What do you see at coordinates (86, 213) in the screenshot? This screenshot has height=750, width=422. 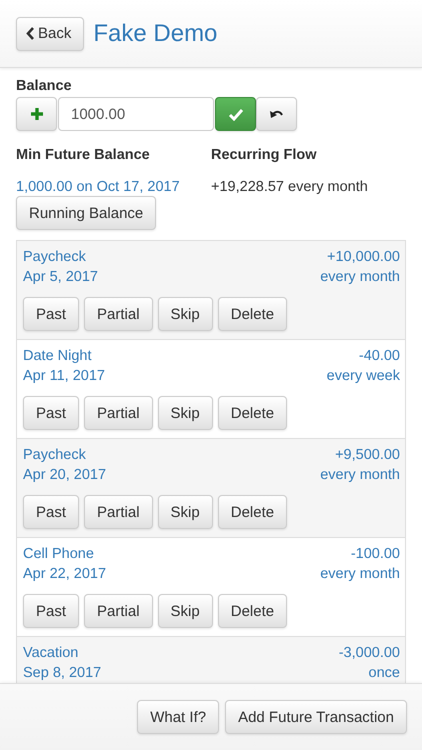 I see `running-balance-button: Running Balance` at bounding box center [86, 213].